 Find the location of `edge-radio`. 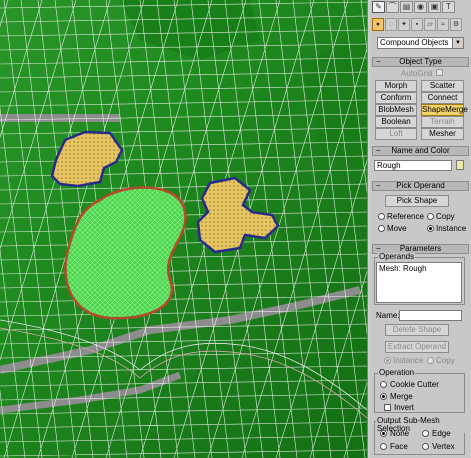

edge-radio is located at coordinates (425, 433).